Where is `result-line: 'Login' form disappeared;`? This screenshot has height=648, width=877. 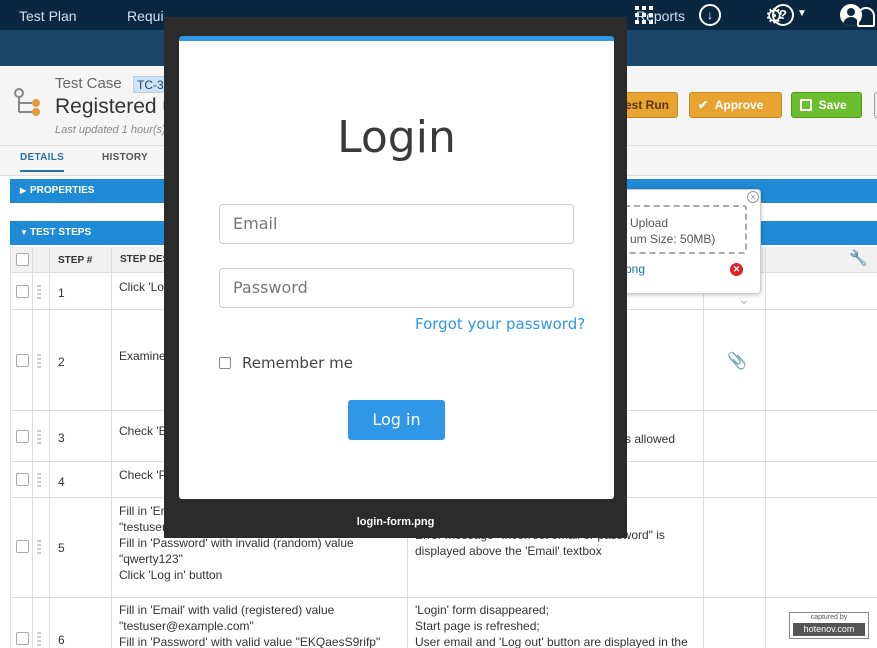 result-line: 'Login' form disappeared; is located at coordinates (482, 610).